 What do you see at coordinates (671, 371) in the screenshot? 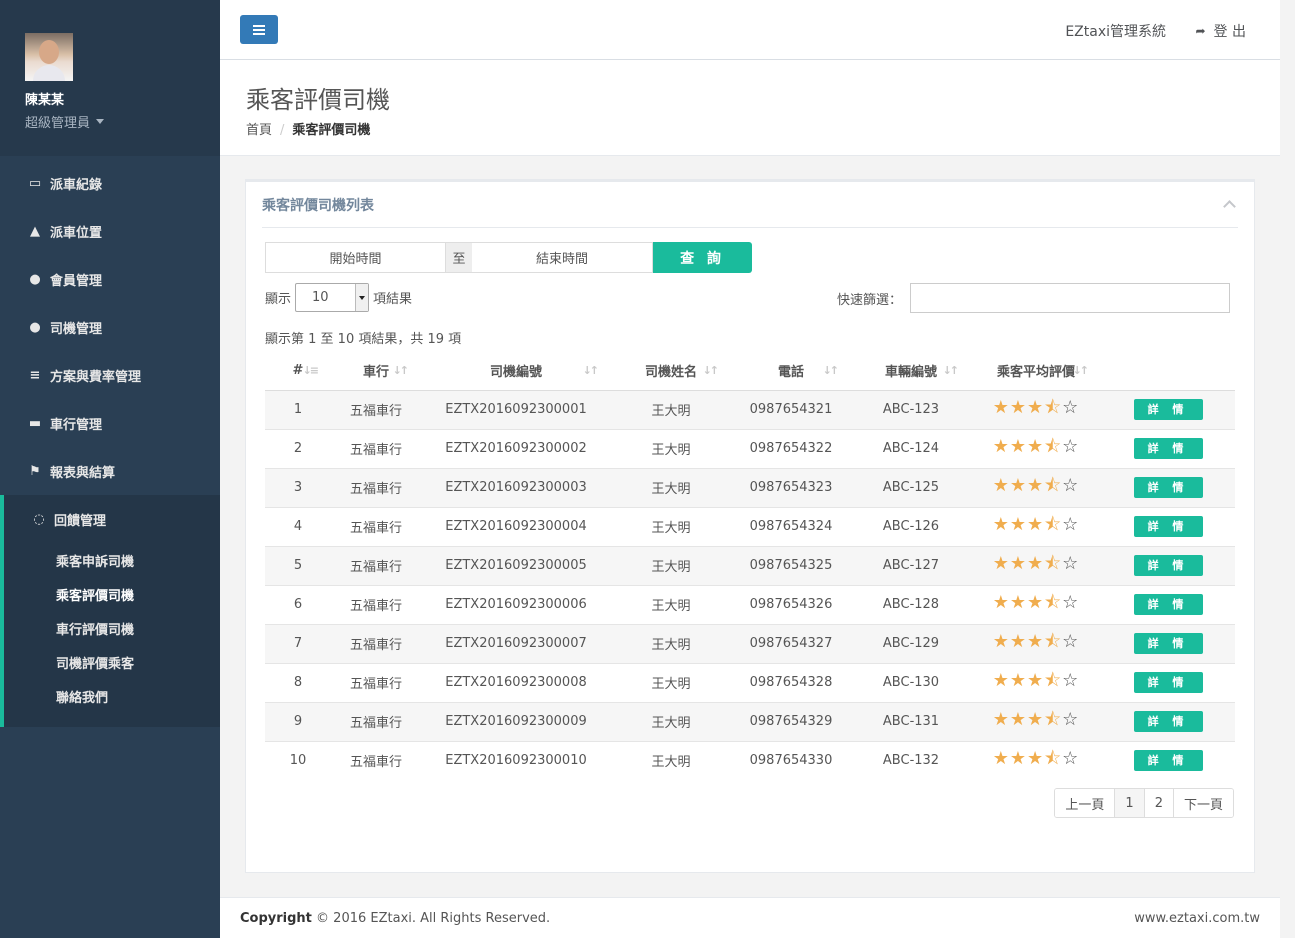
I see `column-header: 司機姓名 ↓↑` at bounding box center [671, 371].